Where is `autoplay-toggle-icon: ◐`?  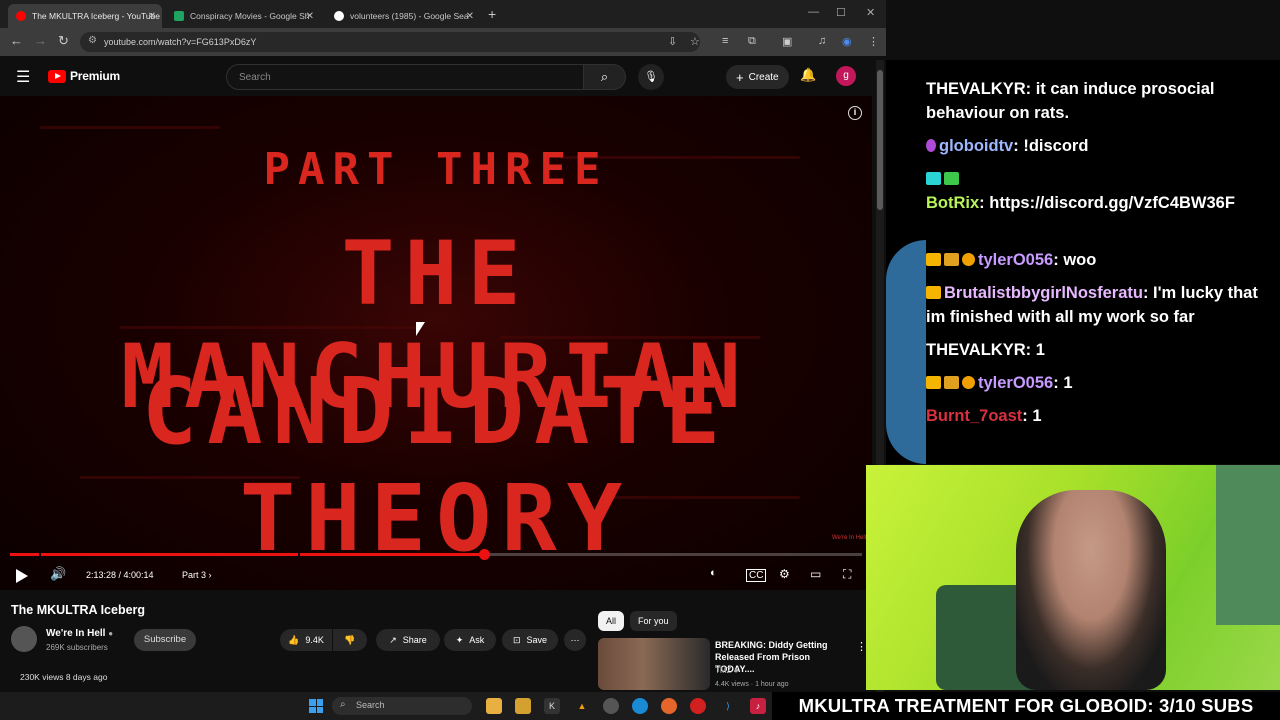 autoplay-toggle-icon: ◐ is located at coordinates (713, 573).